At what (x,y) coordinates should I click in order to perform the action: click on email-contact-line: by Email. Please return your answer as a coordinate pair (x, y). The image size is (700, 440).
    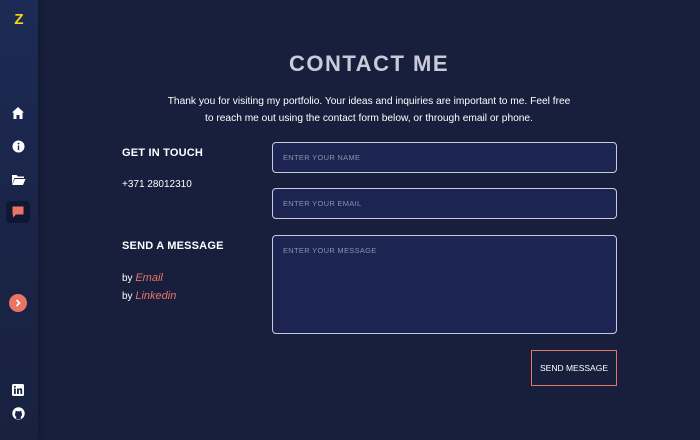
    Looking at the image, I should click on (142, 278).